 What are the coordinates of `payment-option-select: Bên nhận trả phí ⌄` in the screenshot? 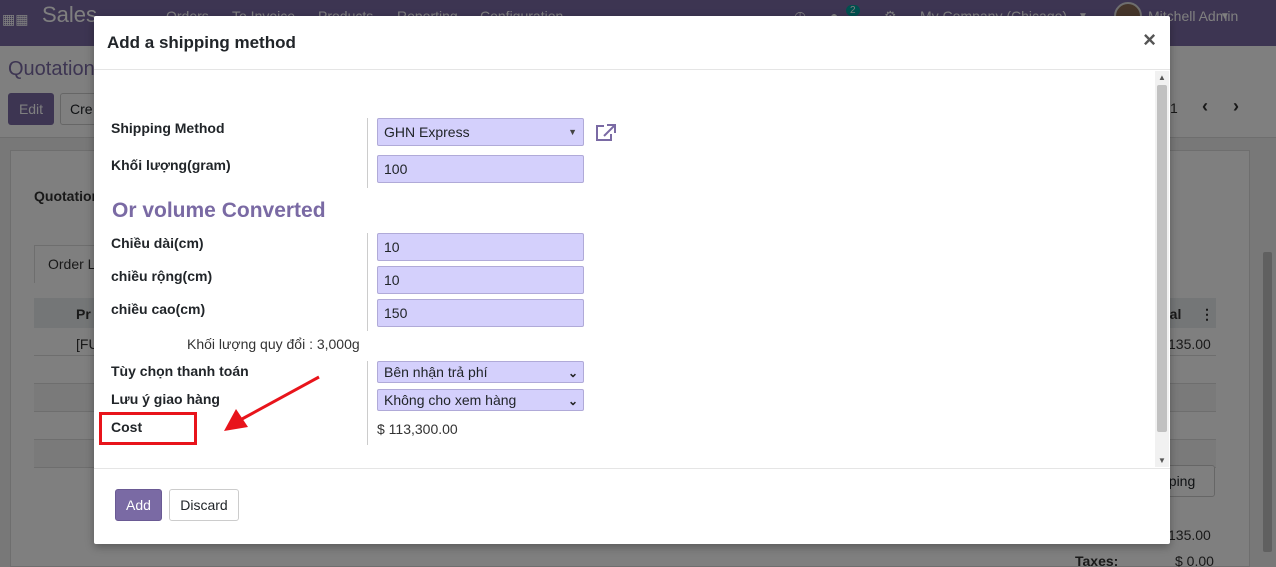 It's located at (480, 372).